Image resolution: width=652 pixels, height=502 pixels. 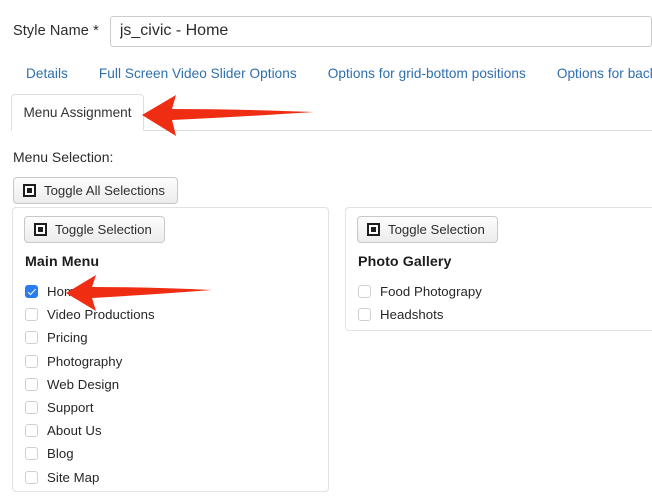 I want to click on list-item-label: Headshots, so click(x=412, y=315).